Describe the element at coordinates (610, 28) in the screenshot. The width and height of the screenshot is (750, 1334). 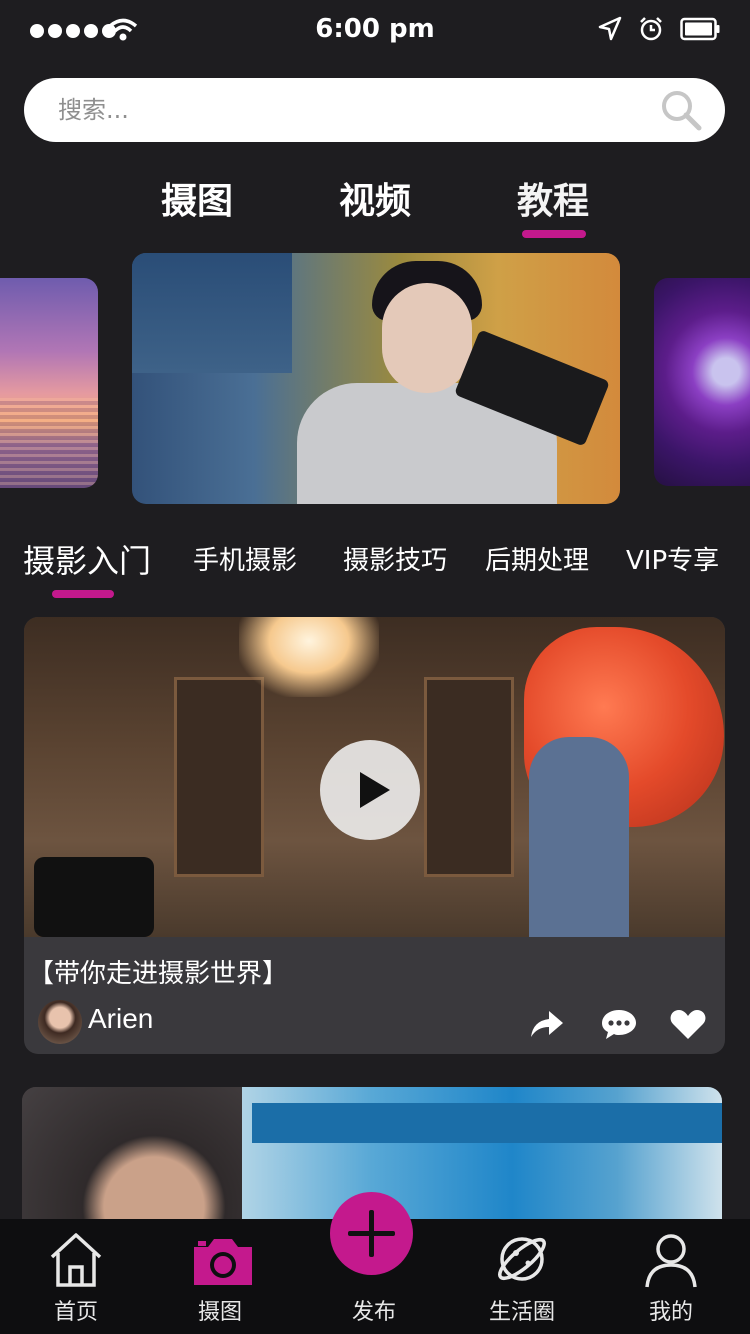
I see `location-arrow-icon` at that location.